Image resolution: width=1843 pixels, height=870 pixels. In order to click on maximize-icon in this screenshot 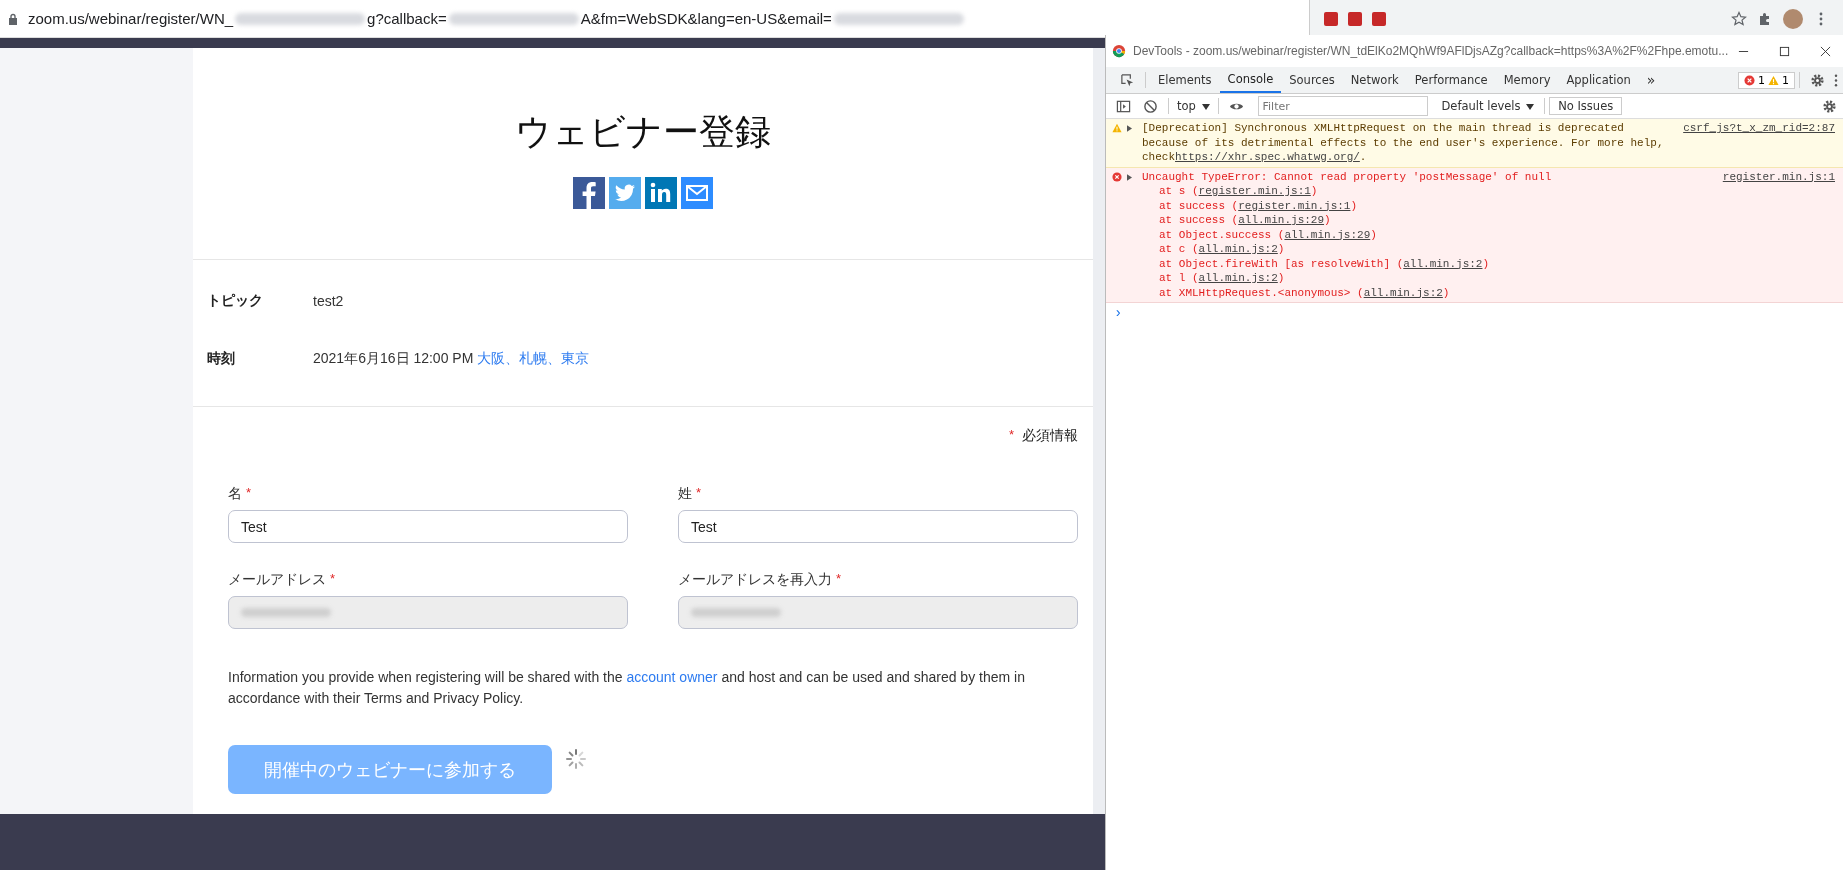, I will do `click(1784, 51)`.